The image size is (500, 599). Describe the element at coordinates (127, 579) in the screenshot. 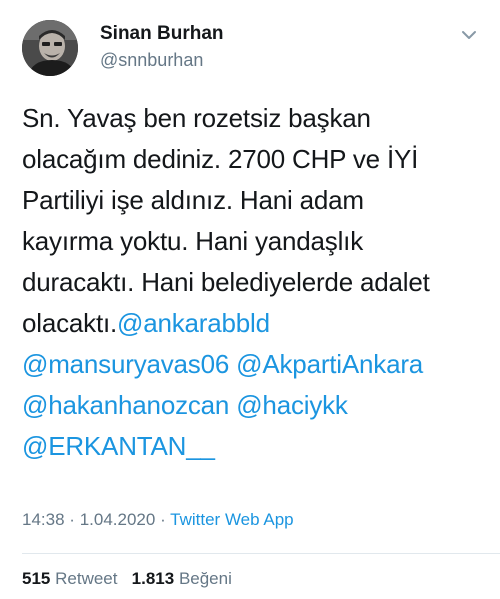

I see `tweet-stats: 515 Retweet 1.813 Beğeni` at that location.